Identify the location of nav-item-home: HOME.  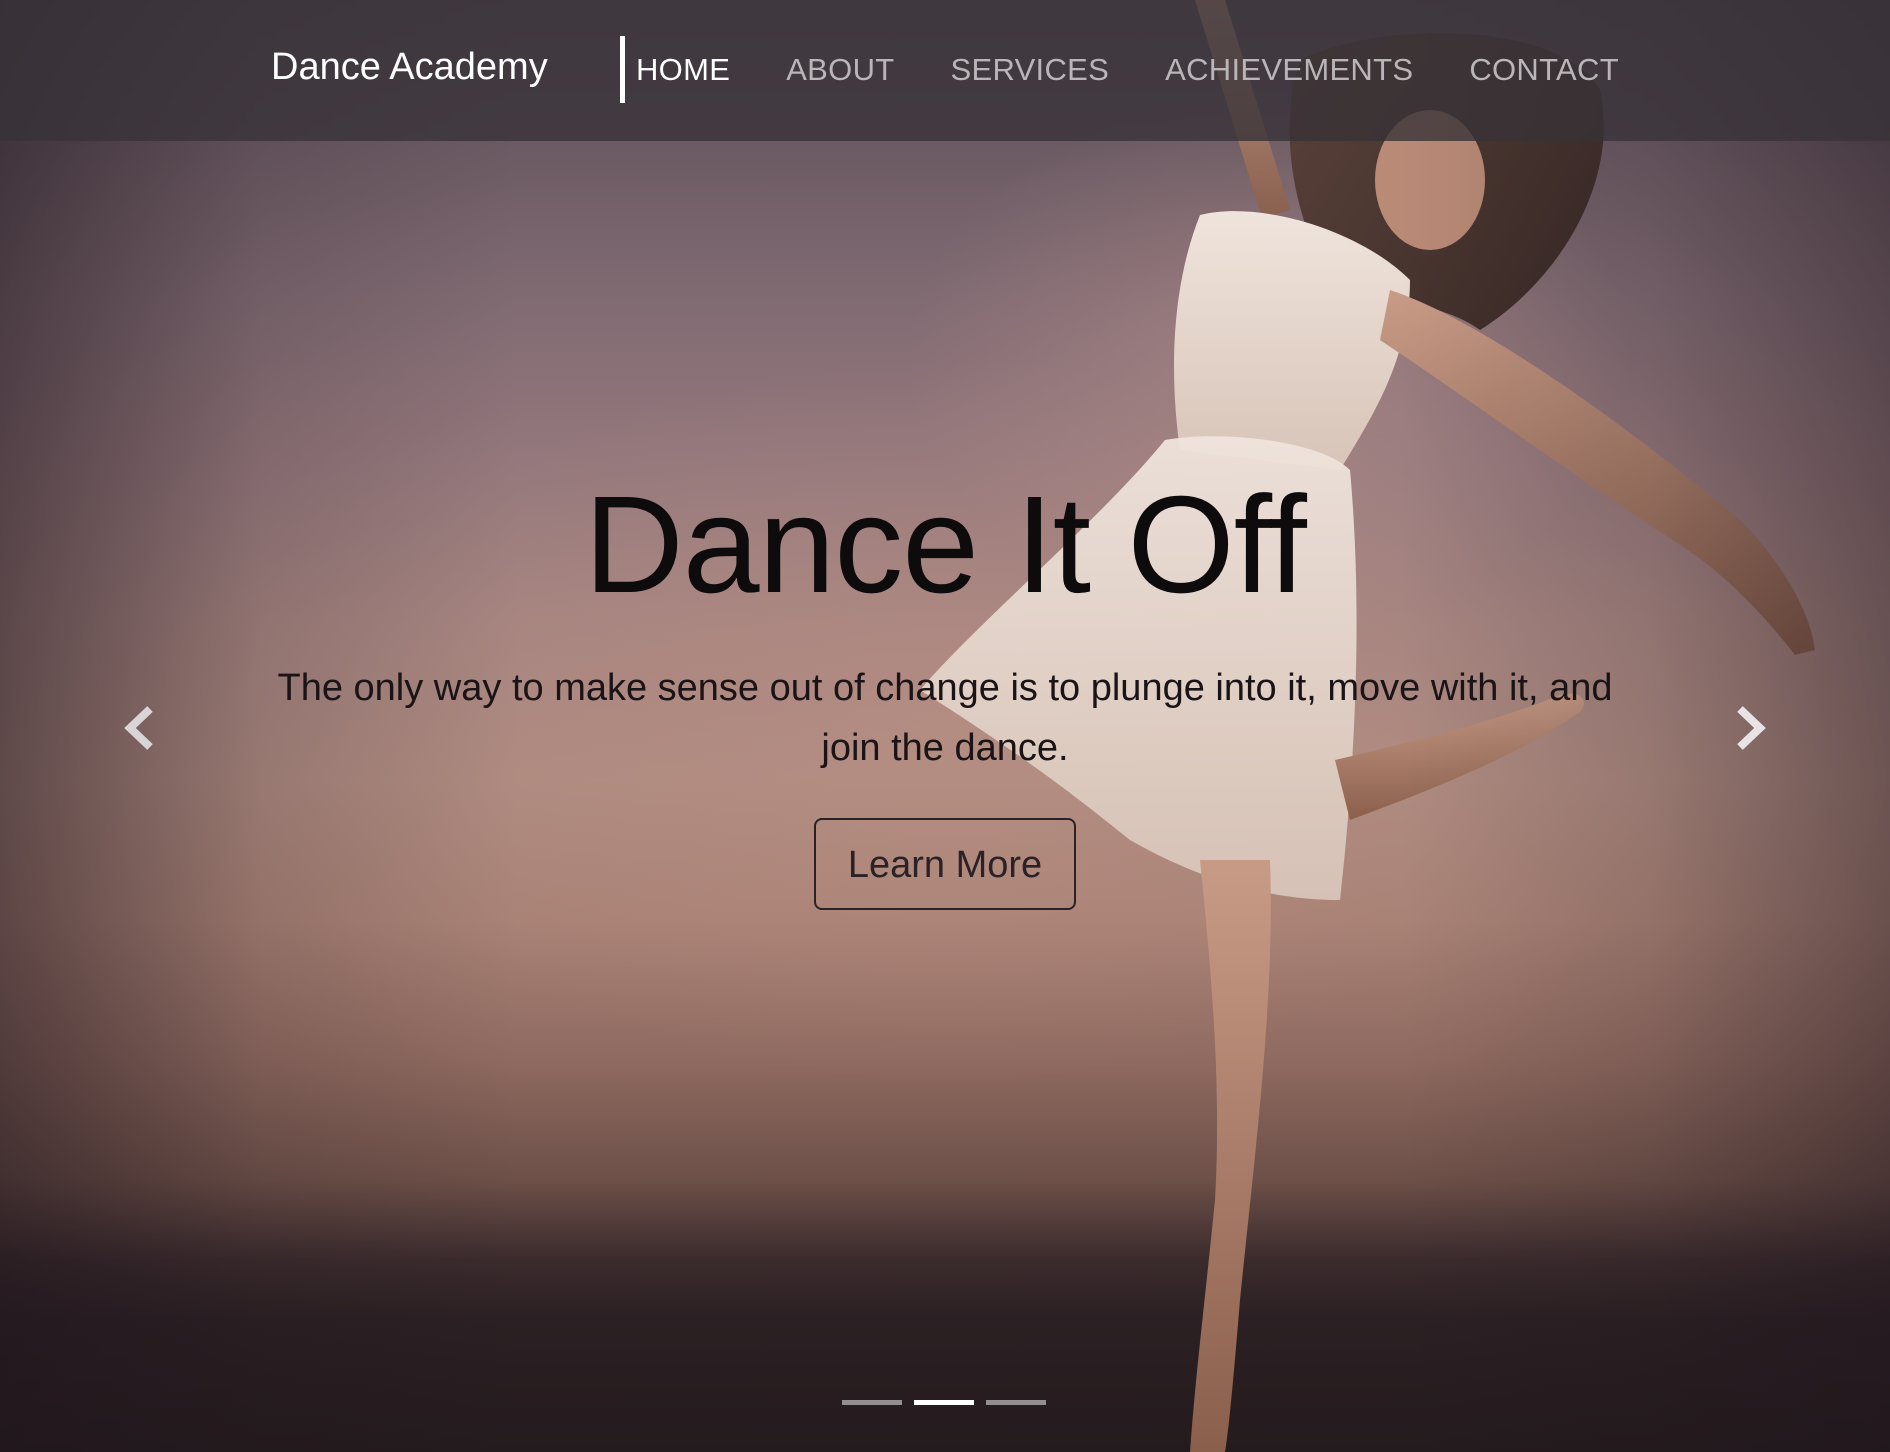
(683, 70).